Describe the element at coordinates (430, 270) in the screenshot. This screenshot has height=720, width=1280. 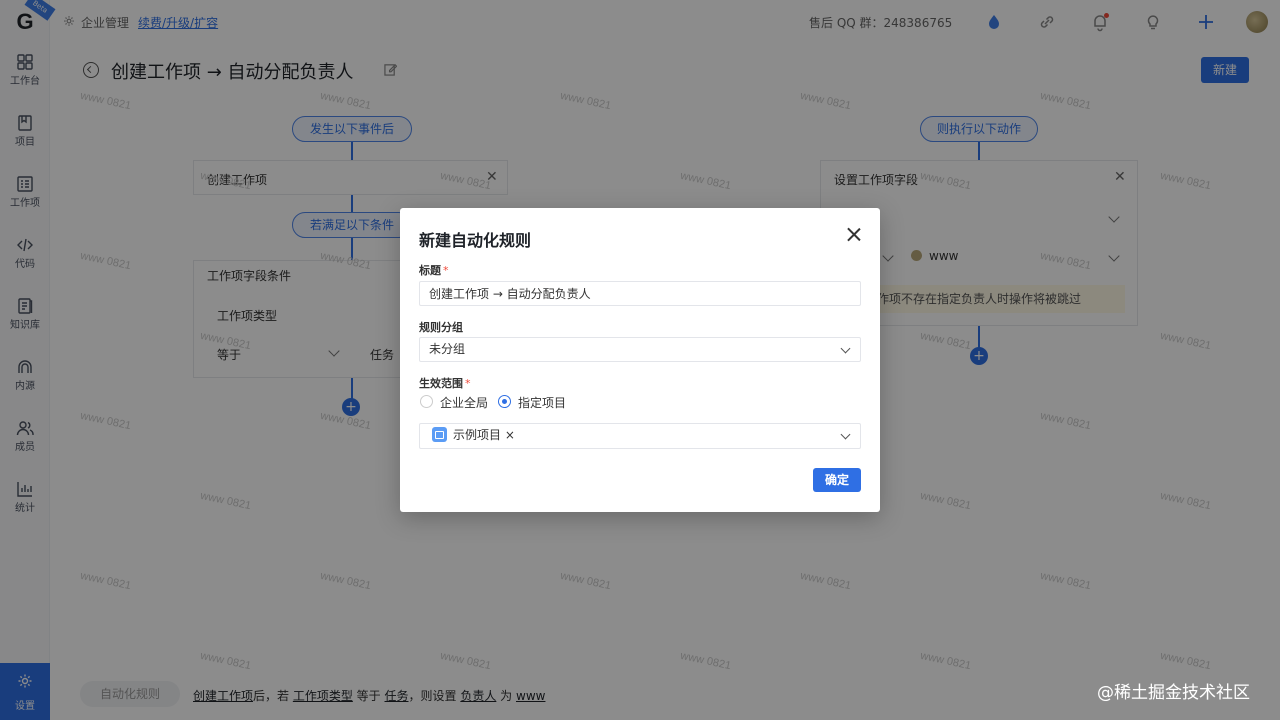
I see `title-label-text: 标题` at that location.